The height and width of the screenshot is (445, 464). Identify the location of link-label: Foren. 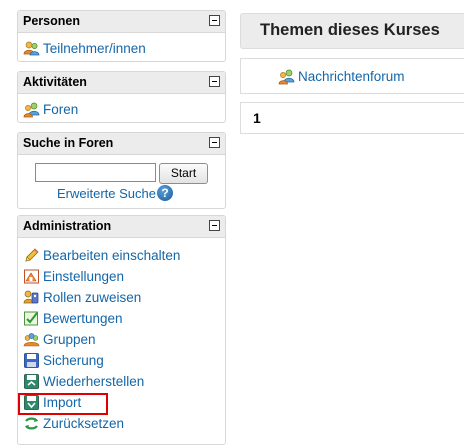
(61, 109).